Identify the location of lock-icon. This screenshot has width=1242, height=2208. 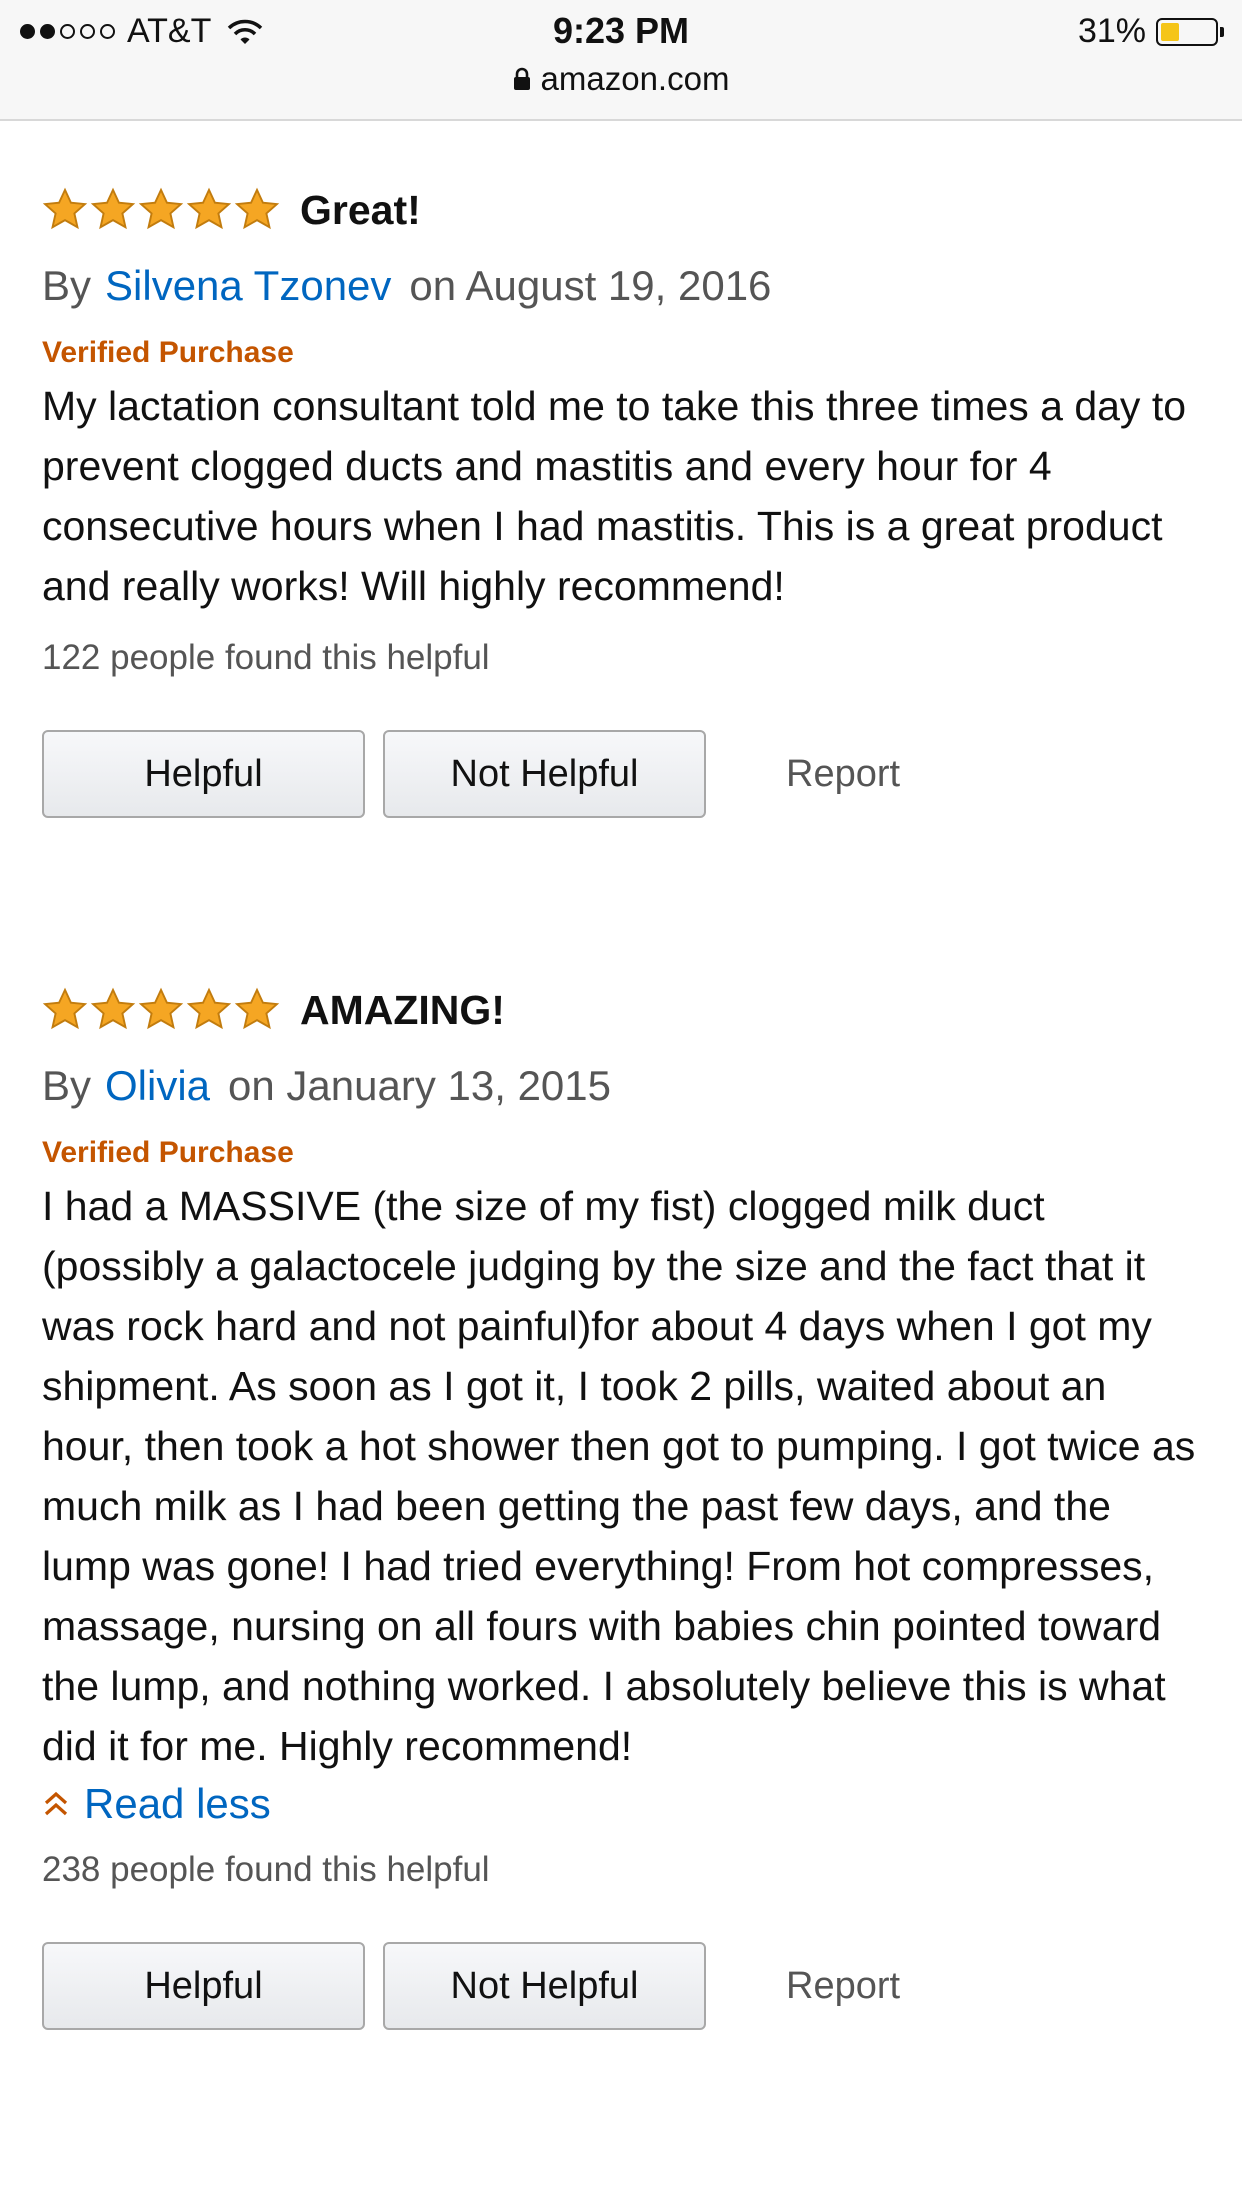
(521, 78).